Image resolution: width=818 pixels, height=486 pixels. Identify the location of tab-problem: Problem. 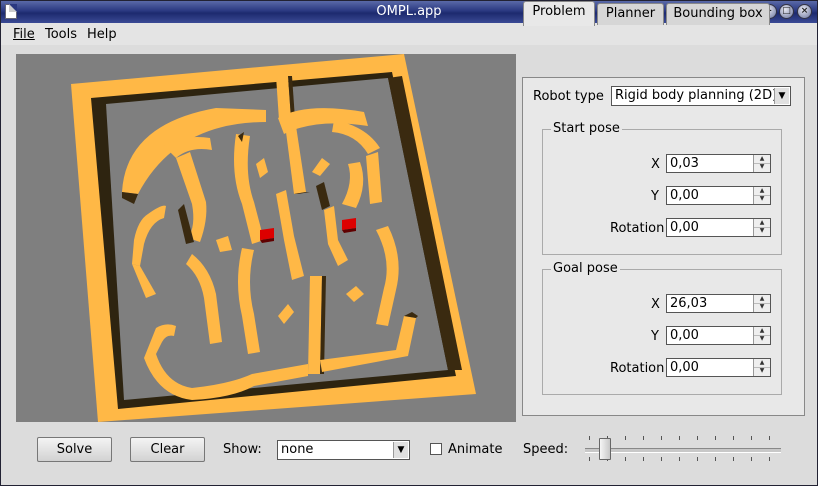
(559, 13).